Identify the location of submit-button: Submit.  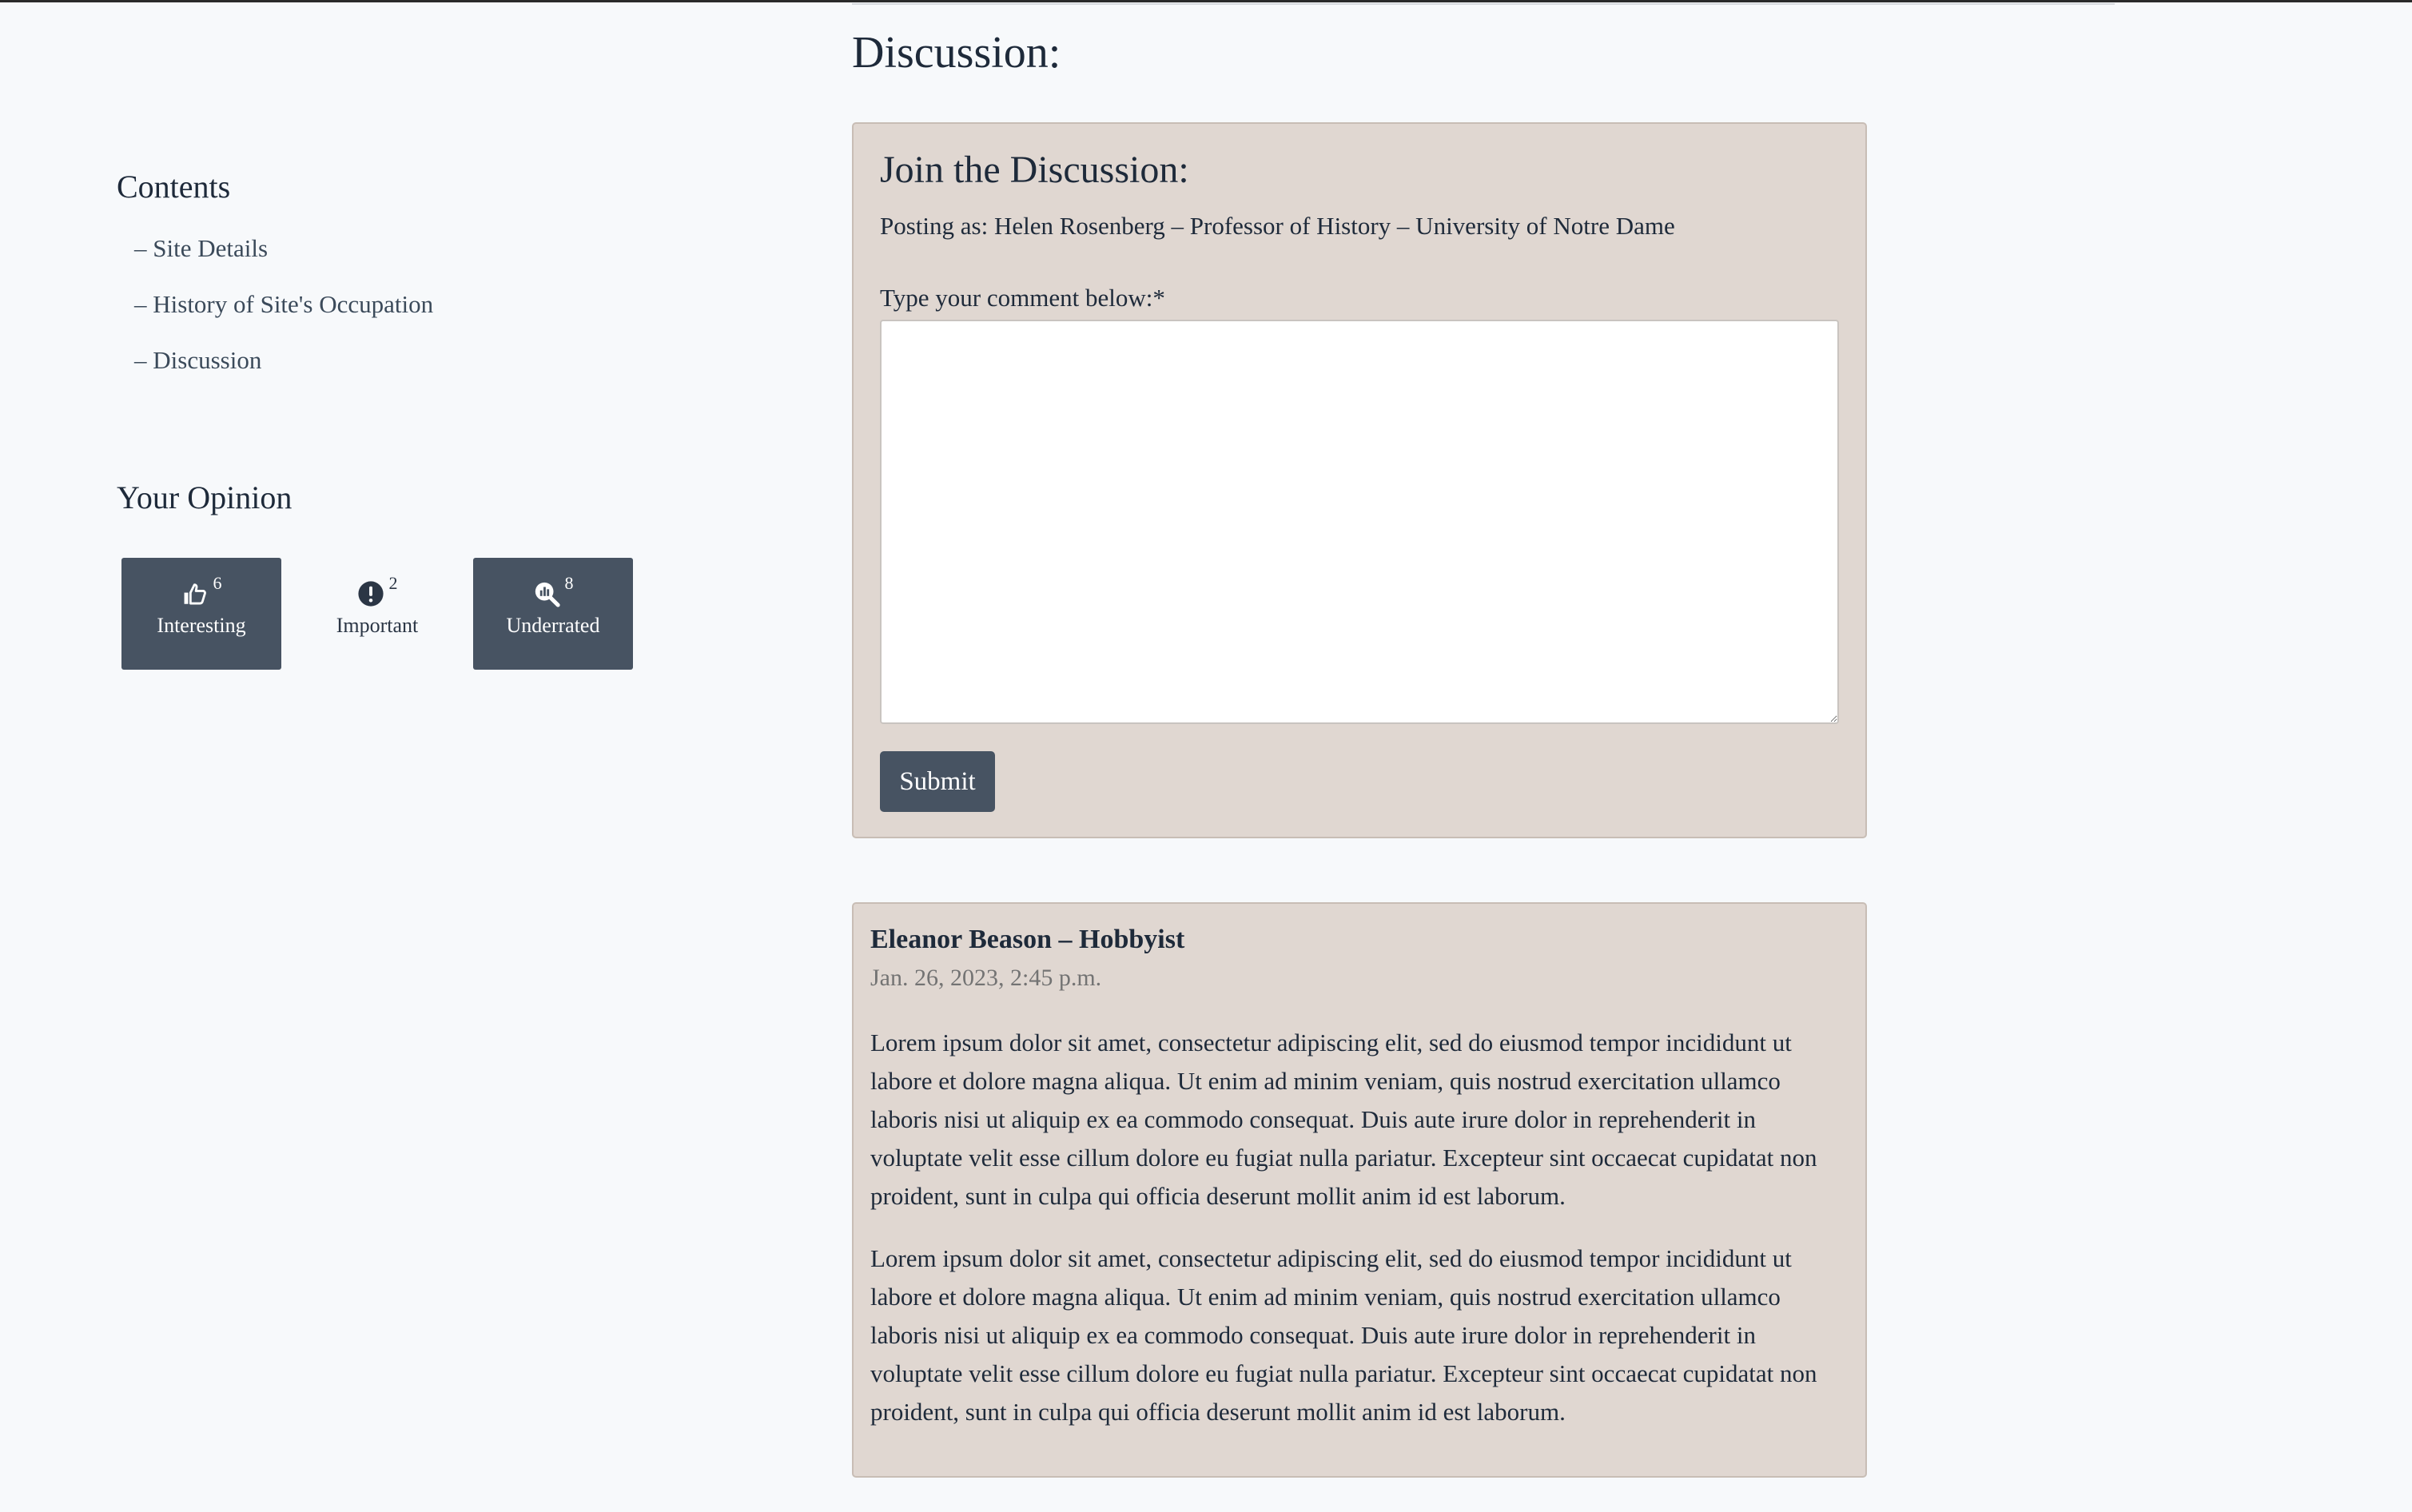
(937, 781).